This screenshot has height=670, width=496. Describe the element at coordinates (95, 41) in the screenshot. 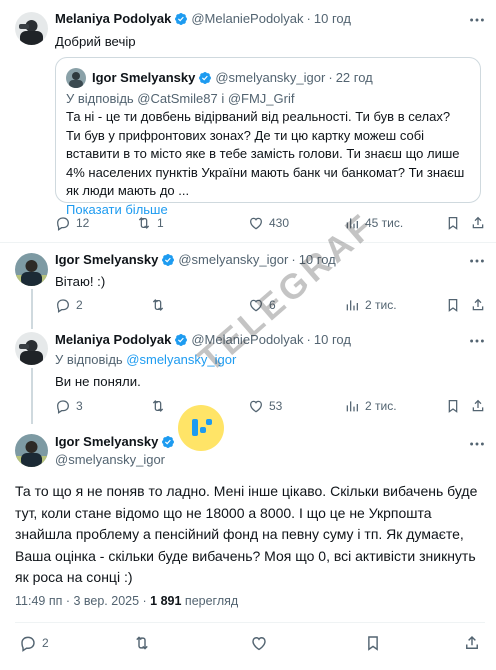

I see `tweet-text: Добрий вечір` at that location.